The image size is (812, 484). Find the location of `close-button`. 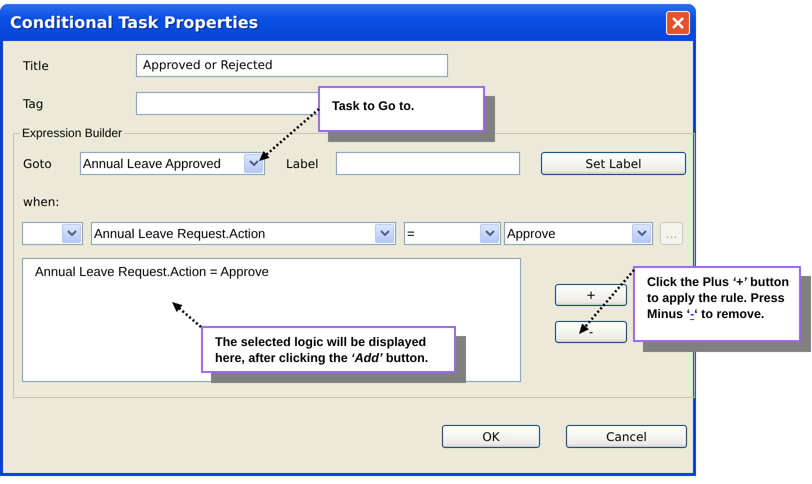

close-button is located at coordinates (678, 22).